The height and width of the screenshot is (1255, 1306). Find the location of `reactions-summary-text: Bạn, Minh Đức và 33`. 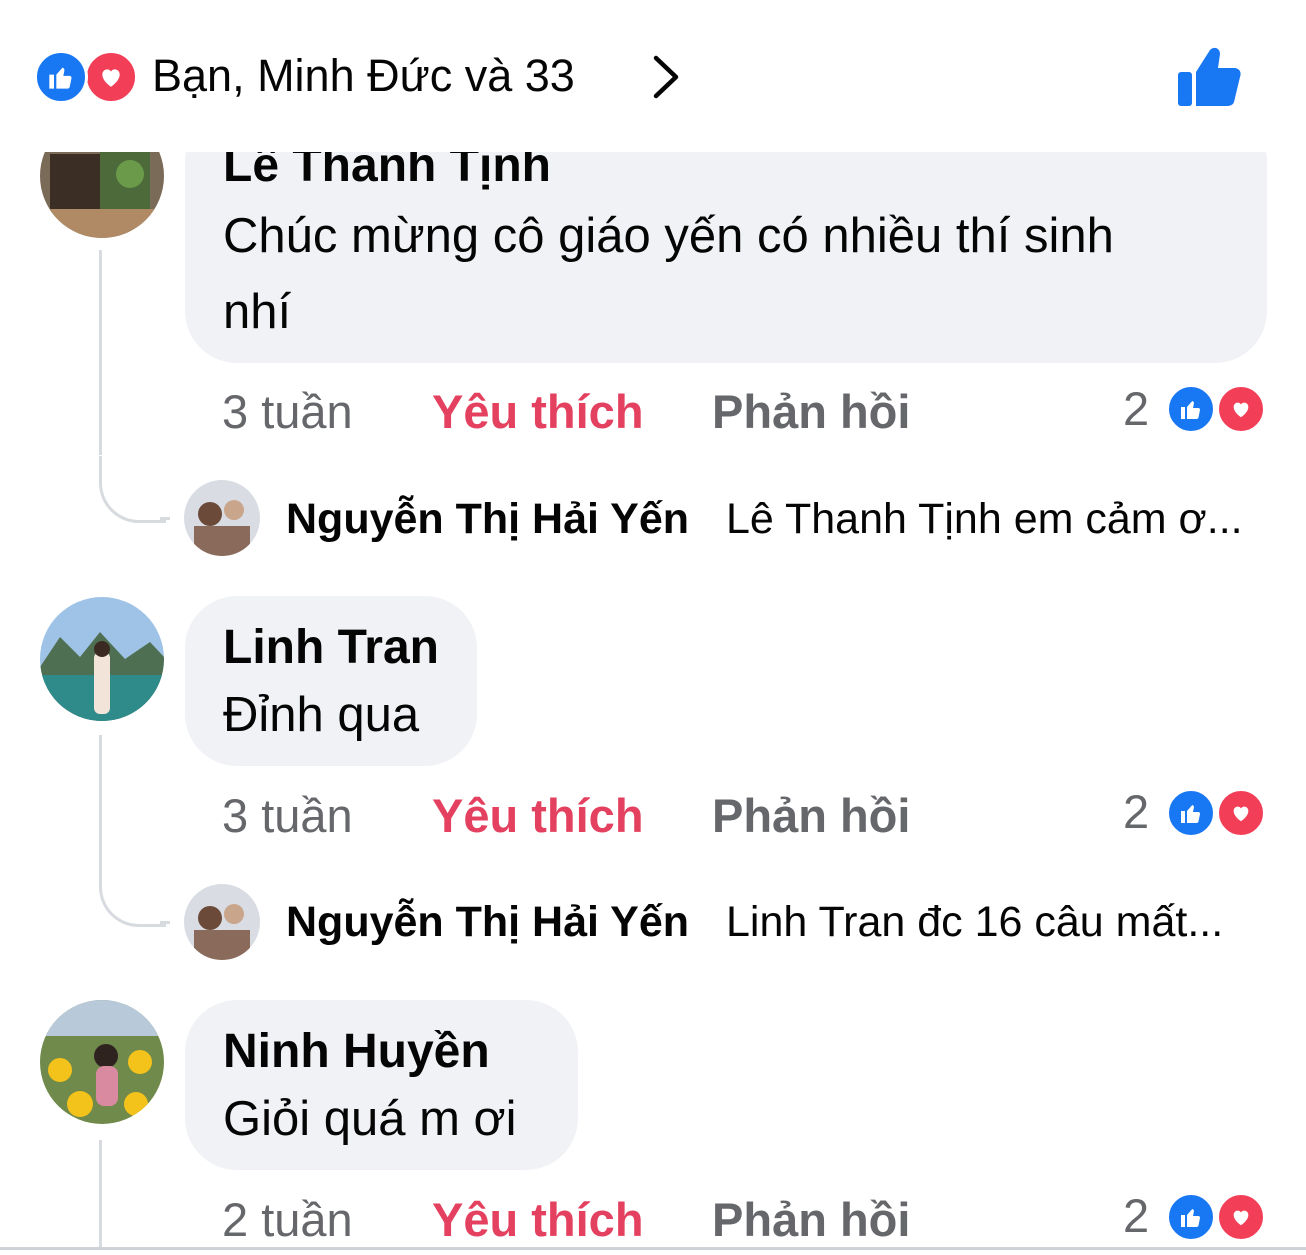

reactions-summary-text: Bạn, Minh Đức và 33 is located at coordinates (363, 76).